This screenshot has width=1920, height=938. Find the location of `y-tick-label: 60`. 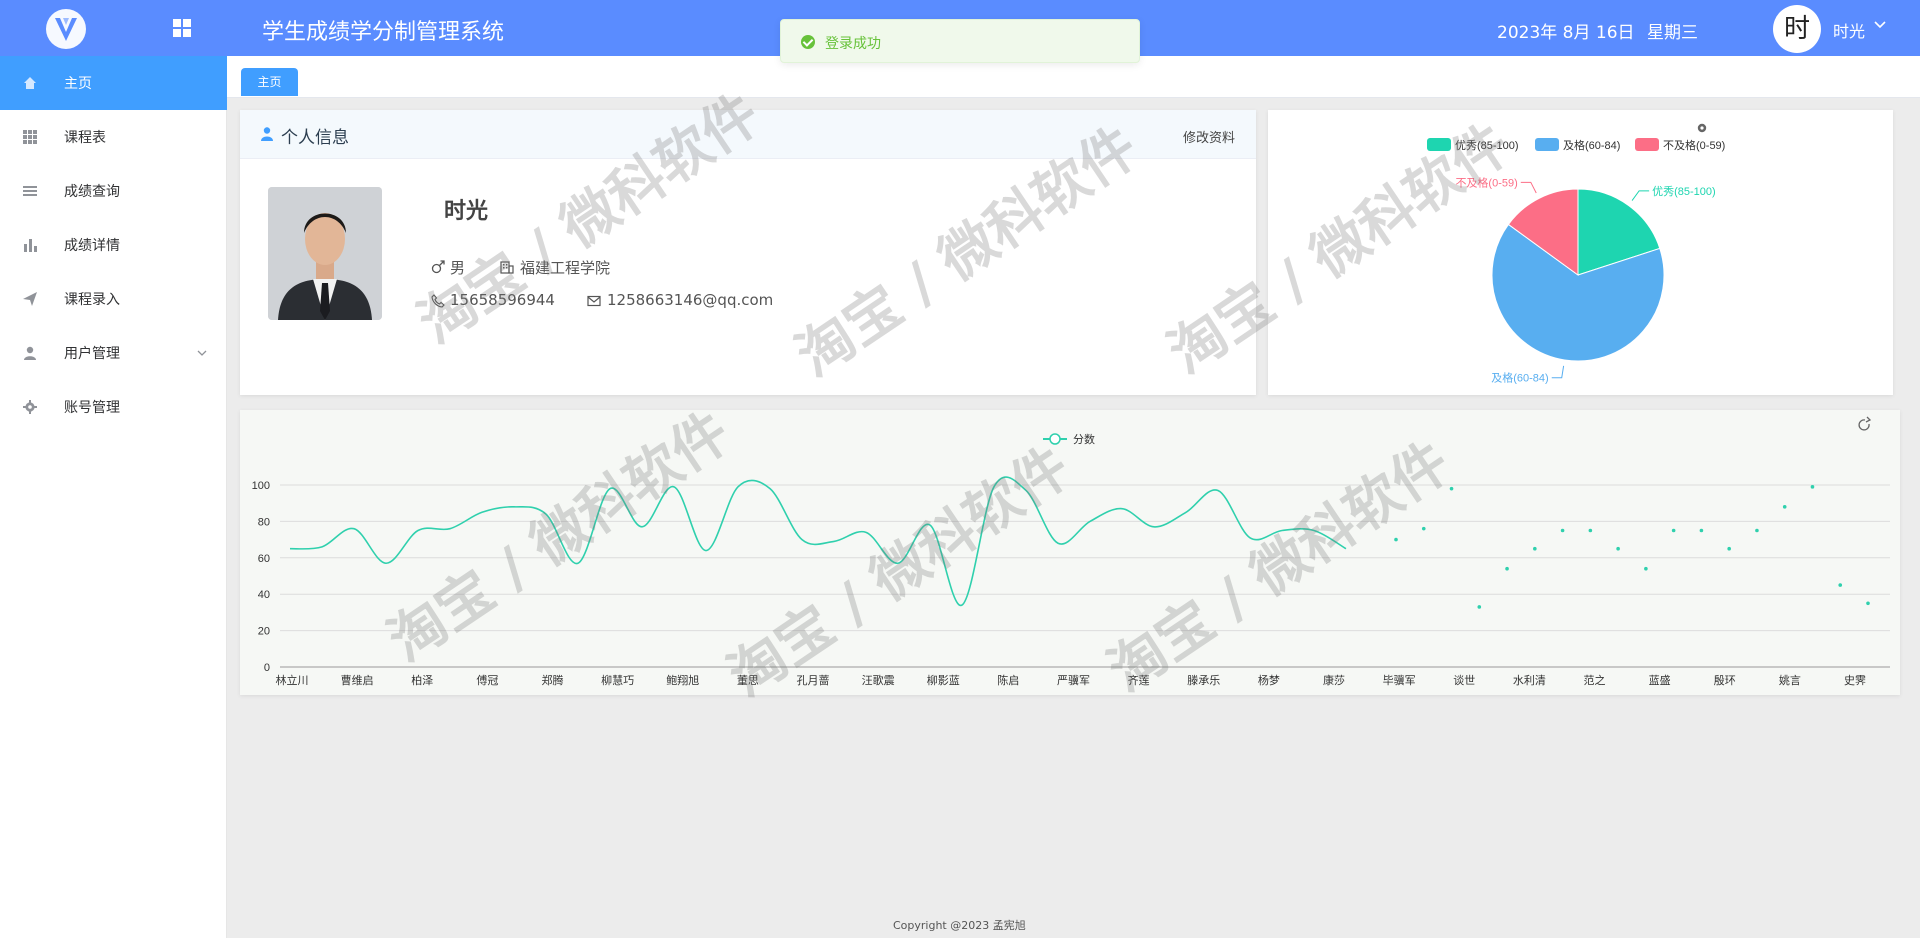

y-tick-label: 60 is located at coordinates (264, 559).